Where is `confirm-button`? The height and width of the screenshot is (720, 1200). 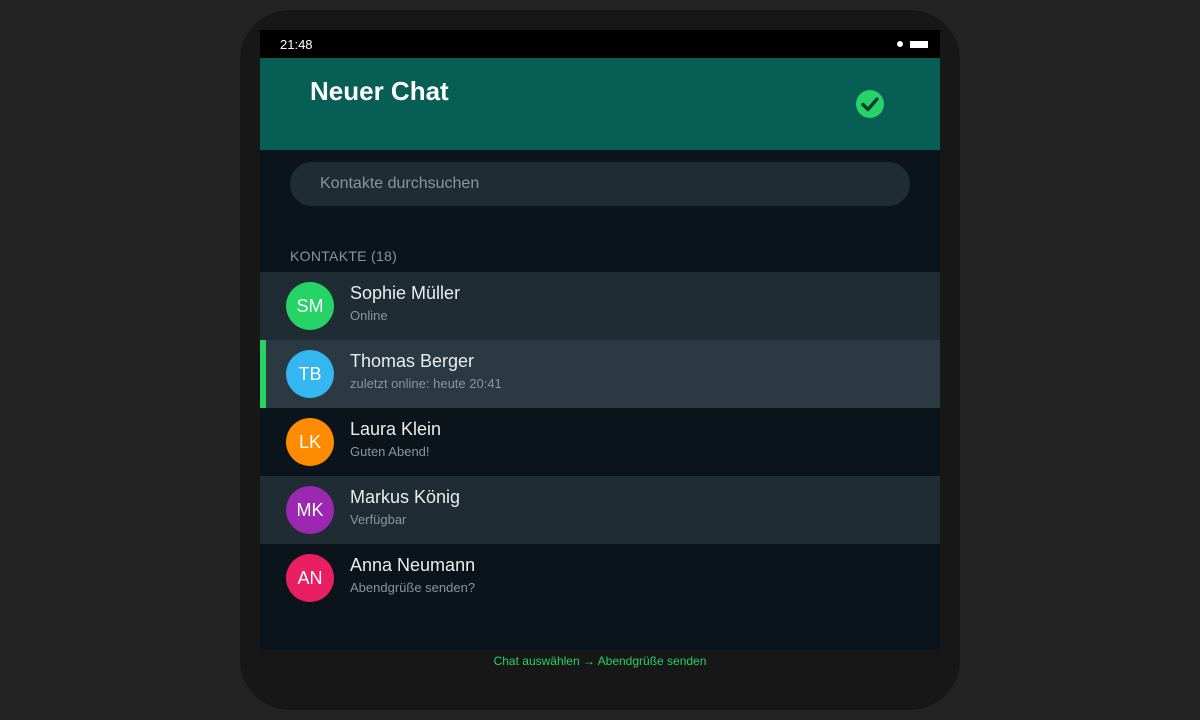
confirm-button is located at coordinates (870, 104).